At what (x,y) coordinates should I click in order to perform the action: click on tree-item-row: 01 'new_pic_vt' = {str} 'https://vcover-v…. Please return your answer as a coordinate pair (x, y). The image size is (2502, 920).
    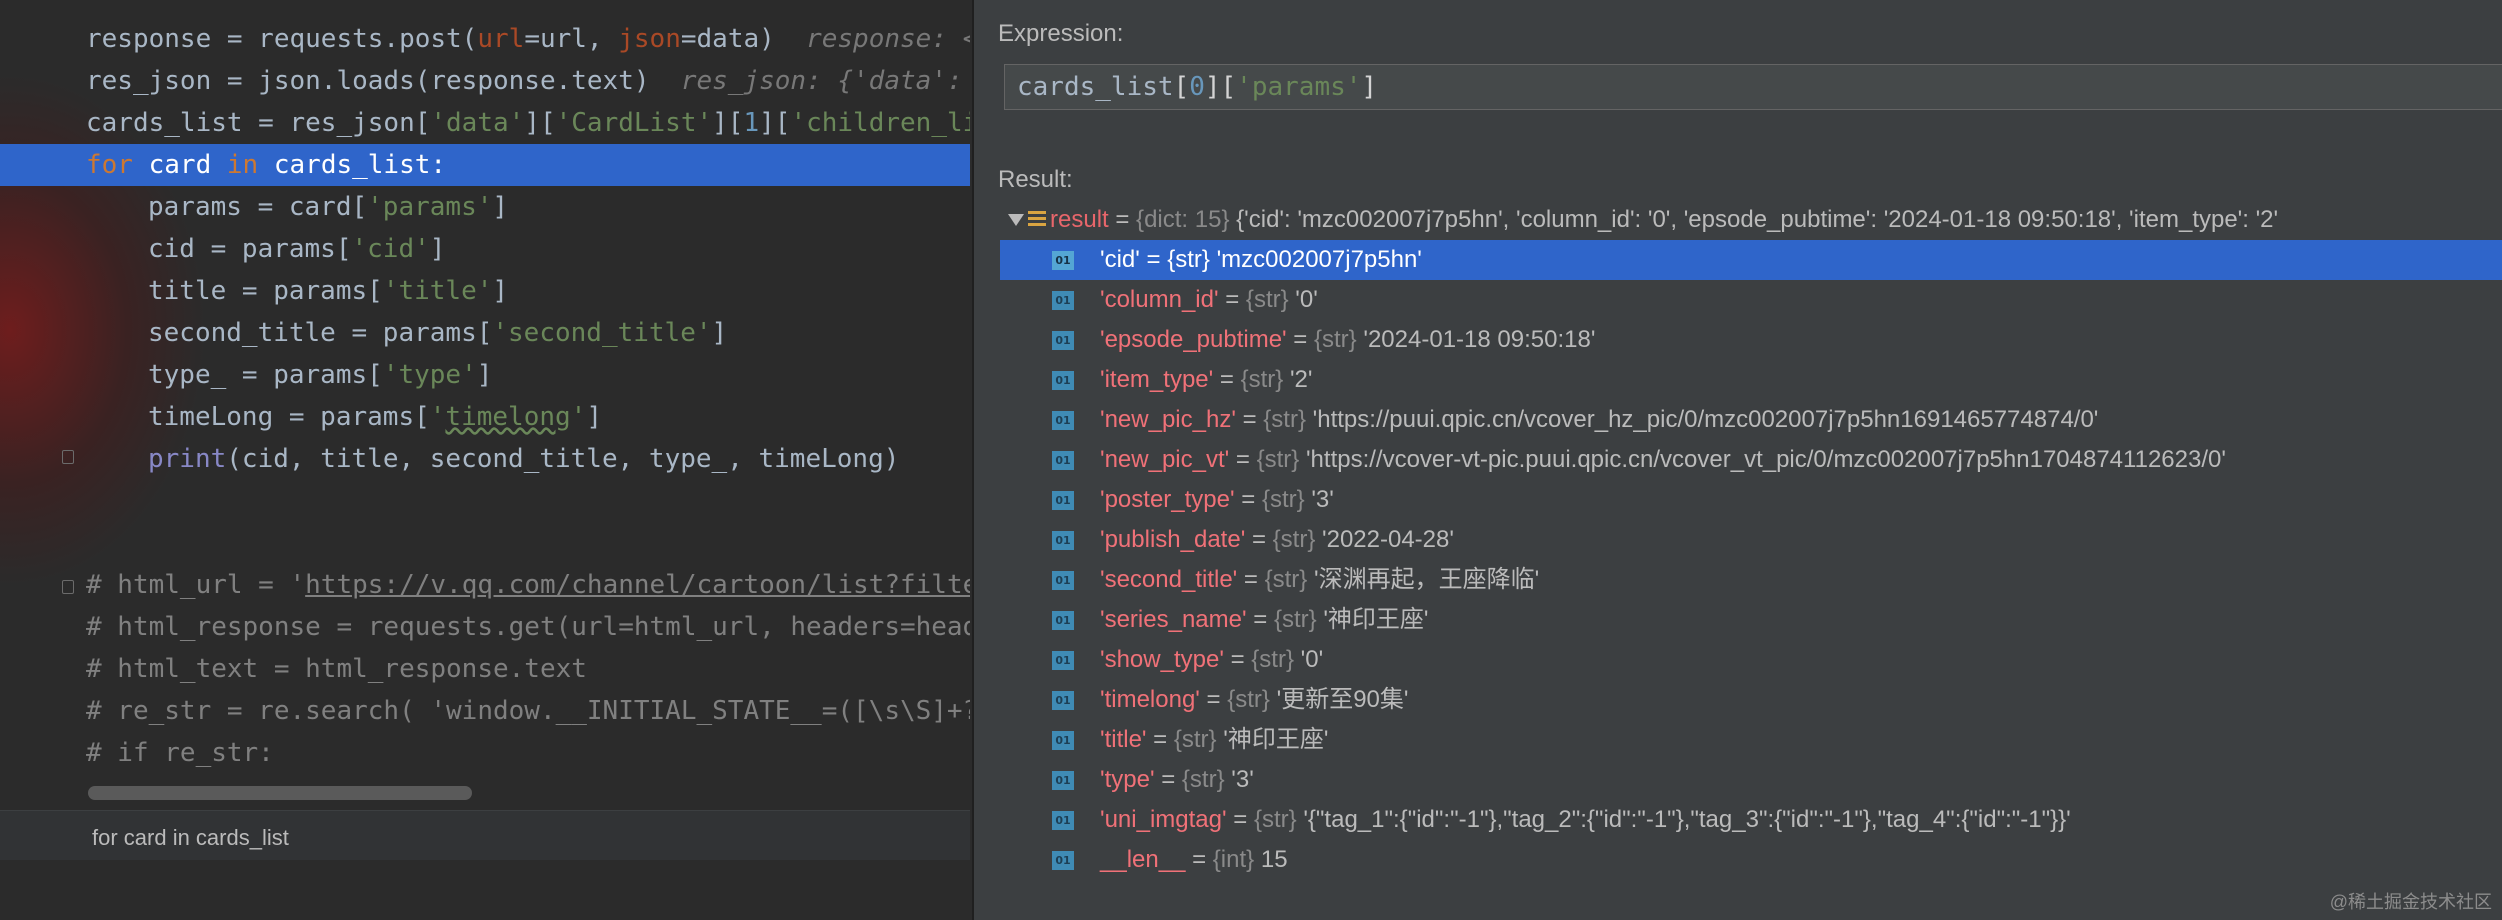
    Looking at the image, I should click on (1751, 460).